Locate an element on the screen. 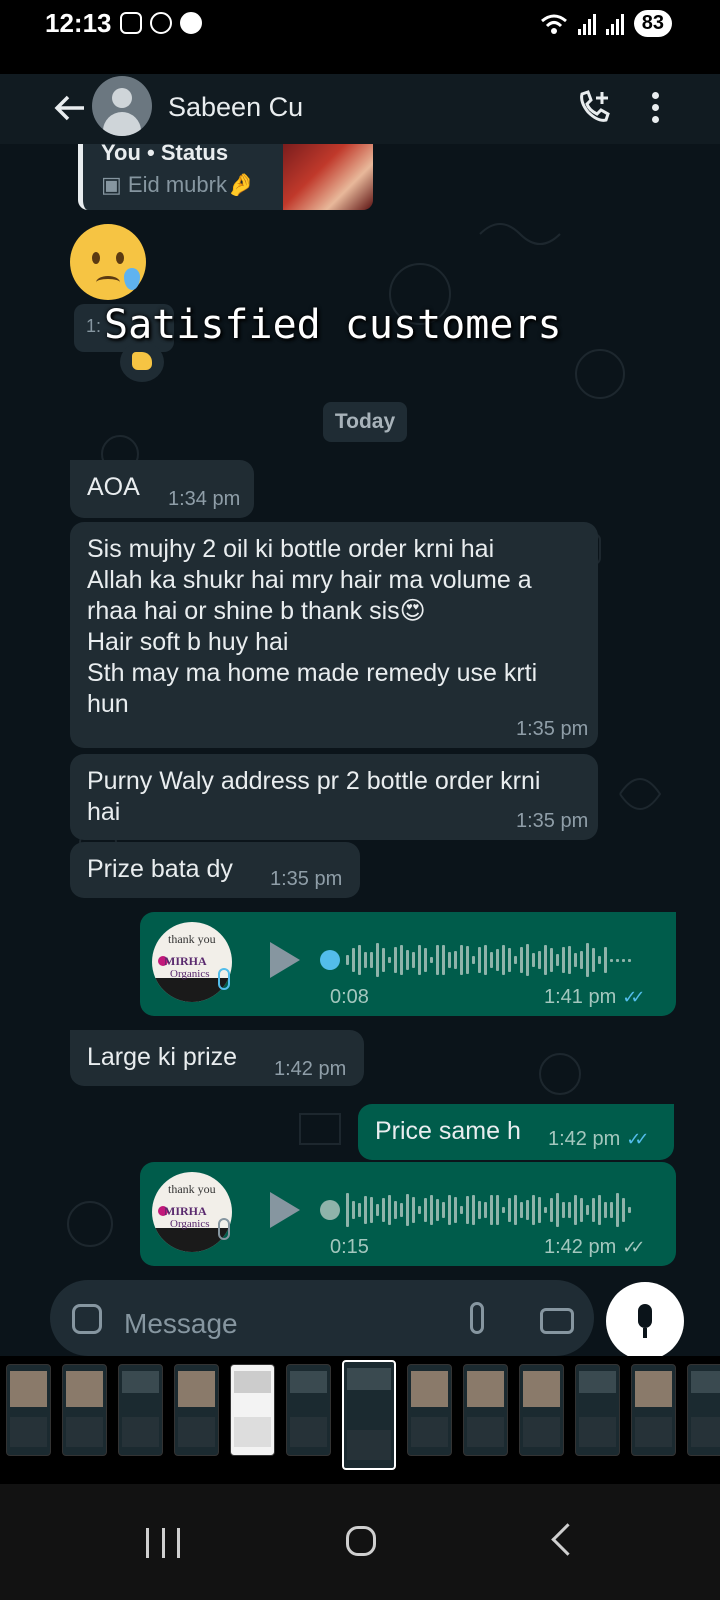 The image size is (720, 1600). back-arrow-icon is located at coordinates (70, 108).